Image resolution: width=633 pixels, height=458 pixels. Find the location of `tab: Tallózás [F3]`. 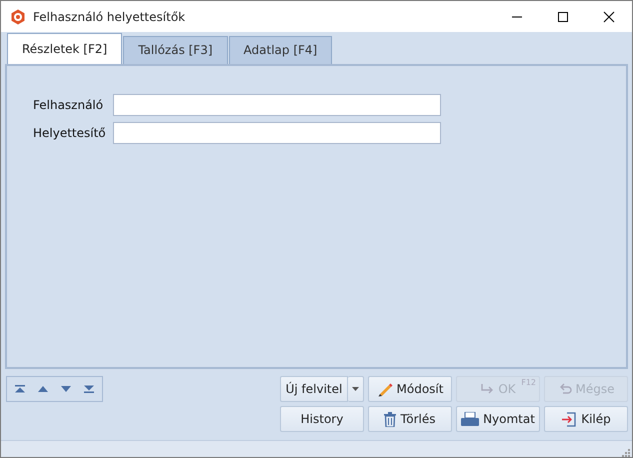

tab: Tallózás [F3] is located at coordinates (175, 50).